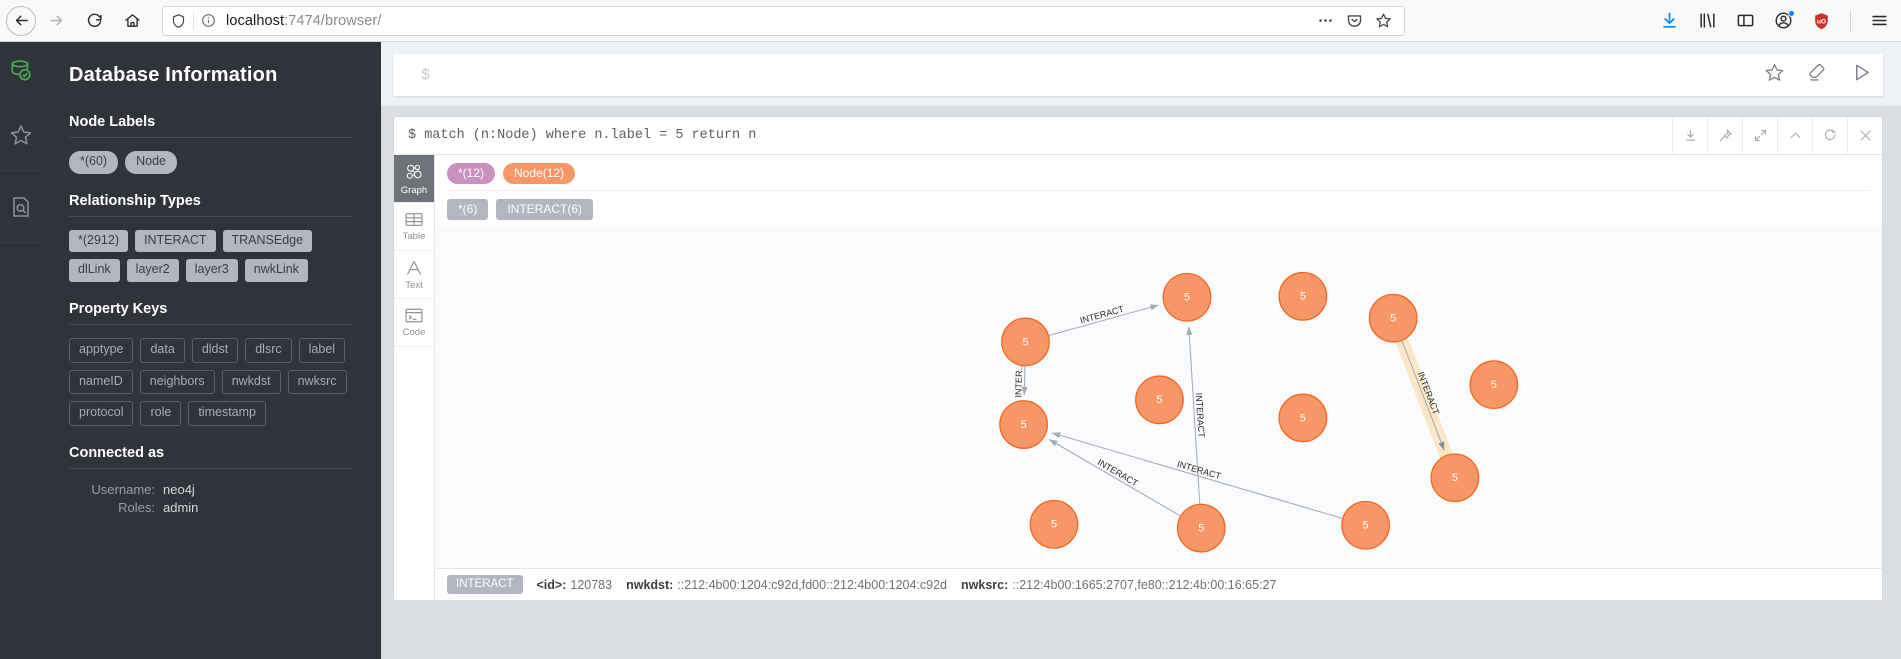 This screenshot has width=1901, height=659. What do you see at coordinates (1817, 75) in the screenshot?
I see `clear-eraser-icon` at bounding box center [1817, 75].